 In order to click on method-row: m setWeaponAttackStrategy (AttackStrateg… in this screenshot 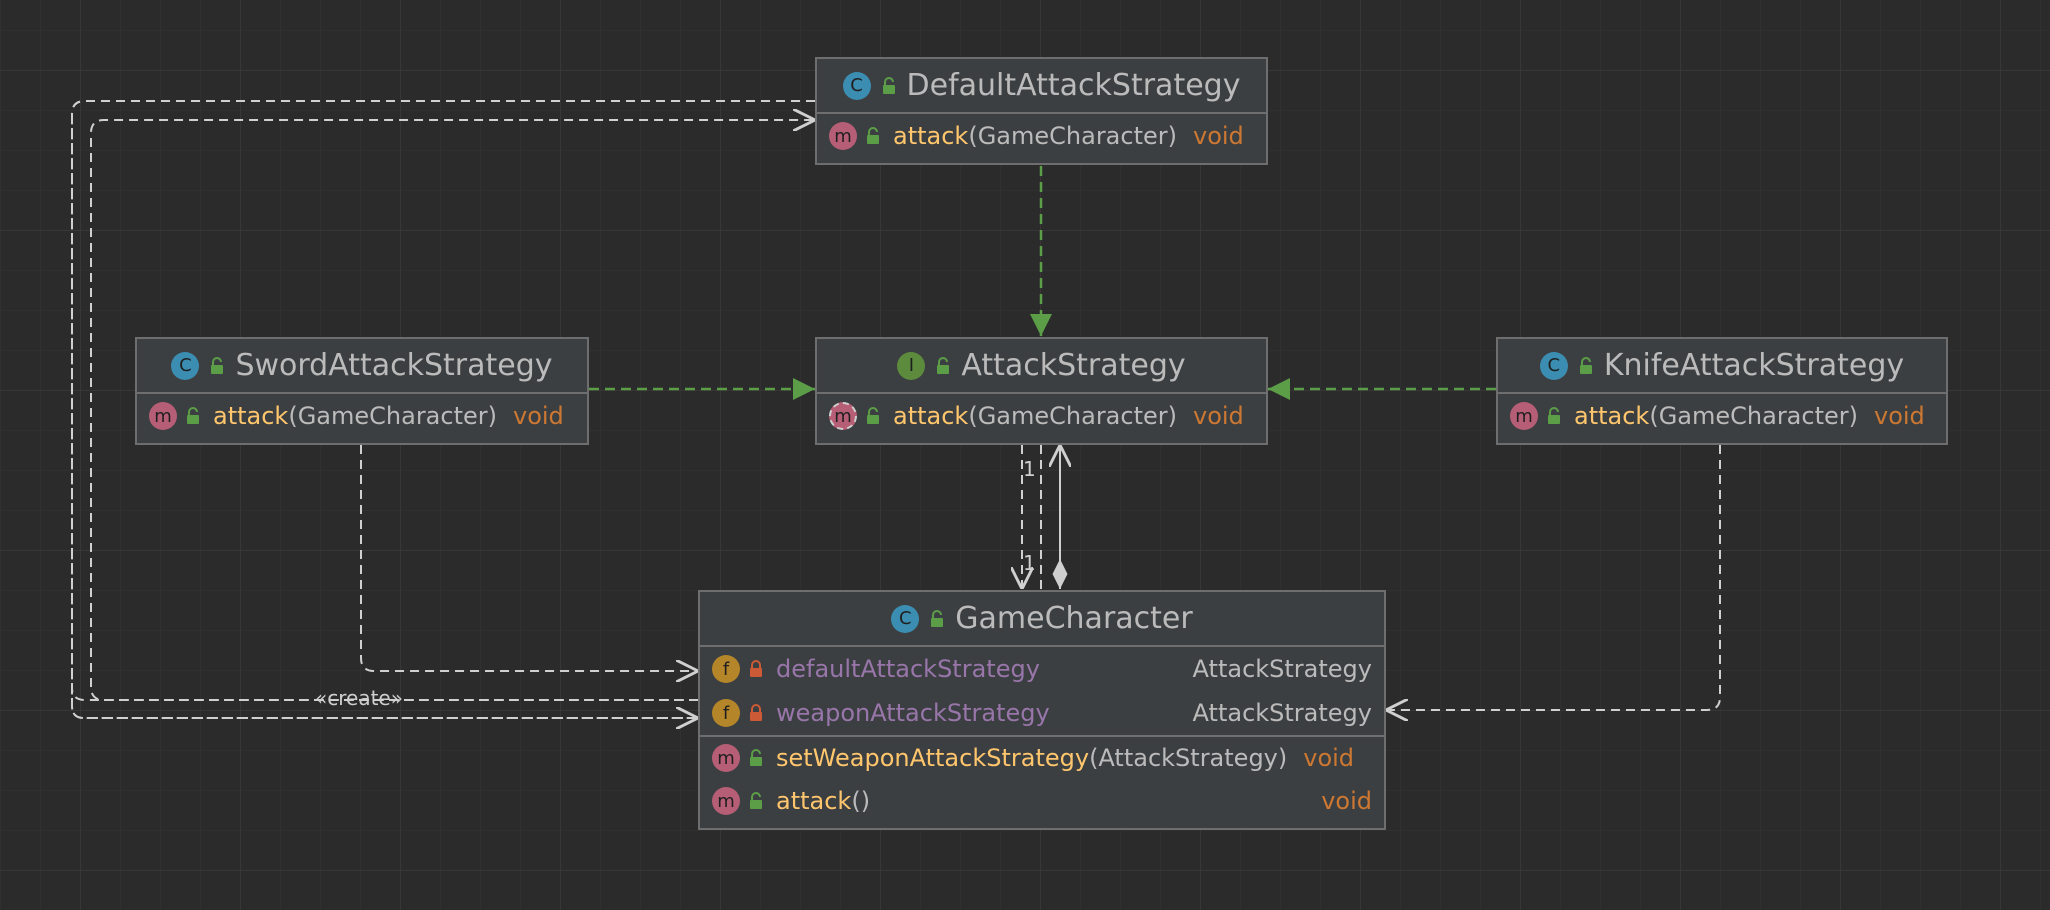, I will do `click(1042, 757)`.